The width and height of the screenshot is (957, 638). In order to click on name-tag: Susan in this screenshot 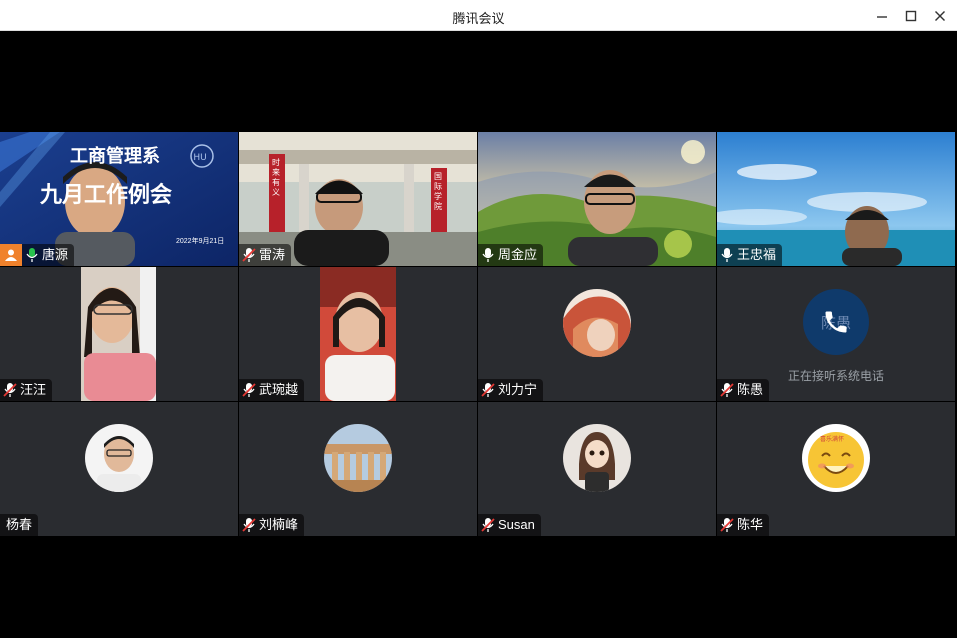, I will do `click(509, 525)`.